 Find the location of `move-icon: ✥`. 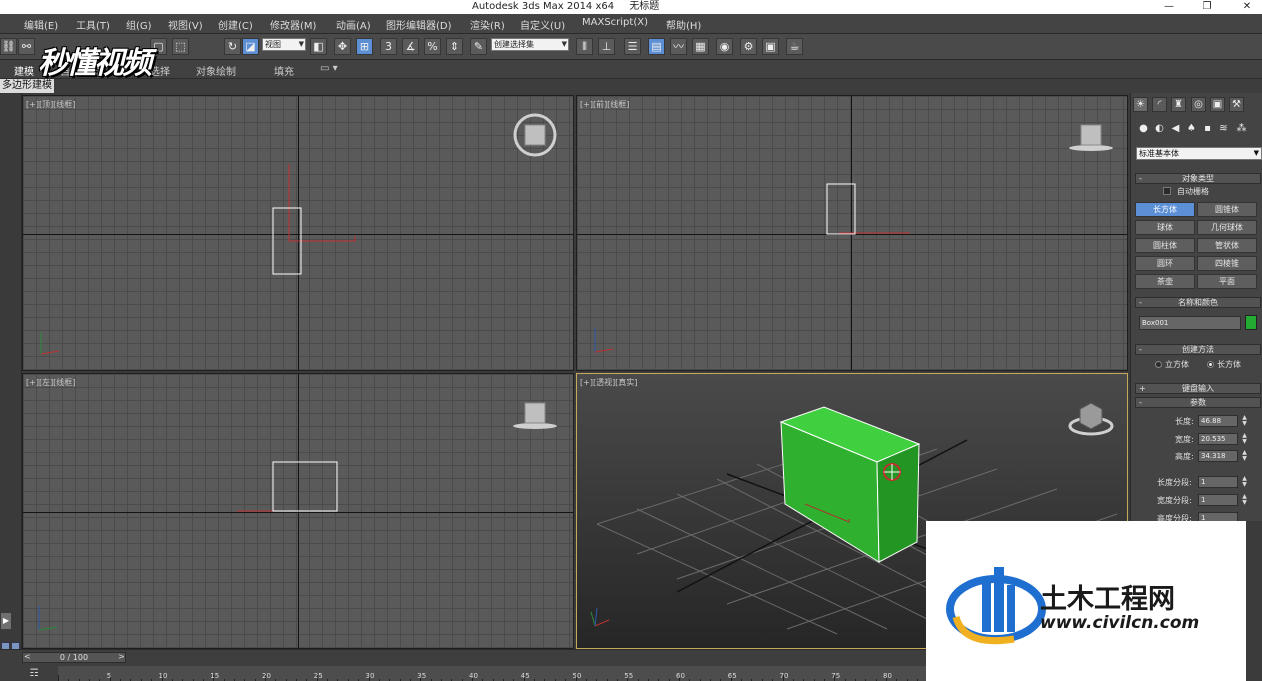

move-icon: ✥ is located at coordinates (342, 46).